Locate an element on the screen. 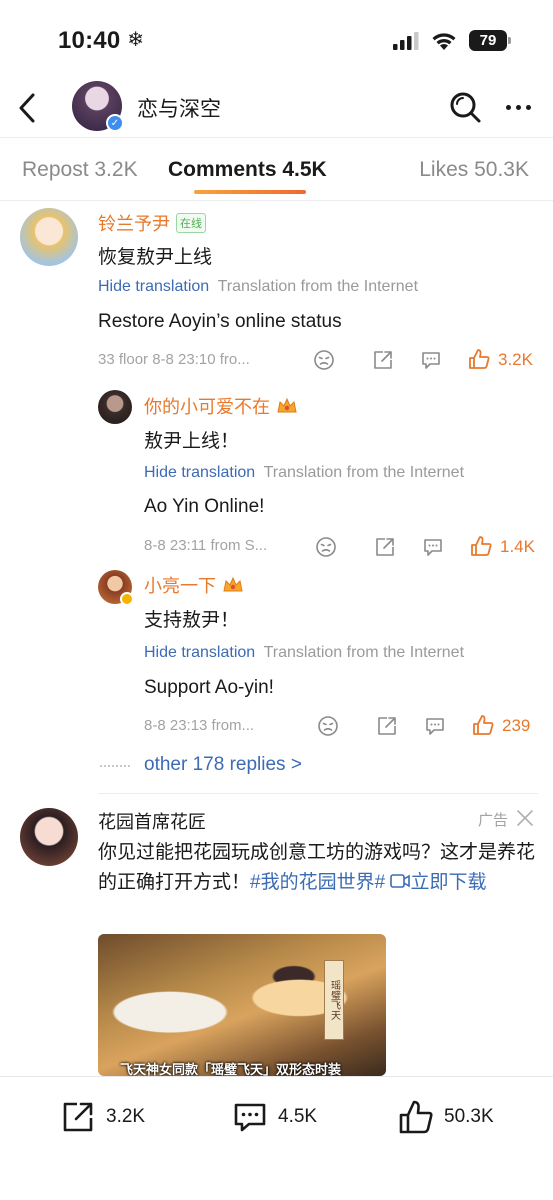 The image size is (553, 1200). page-title: 恋与深空 is located at coordinates (179, 108).